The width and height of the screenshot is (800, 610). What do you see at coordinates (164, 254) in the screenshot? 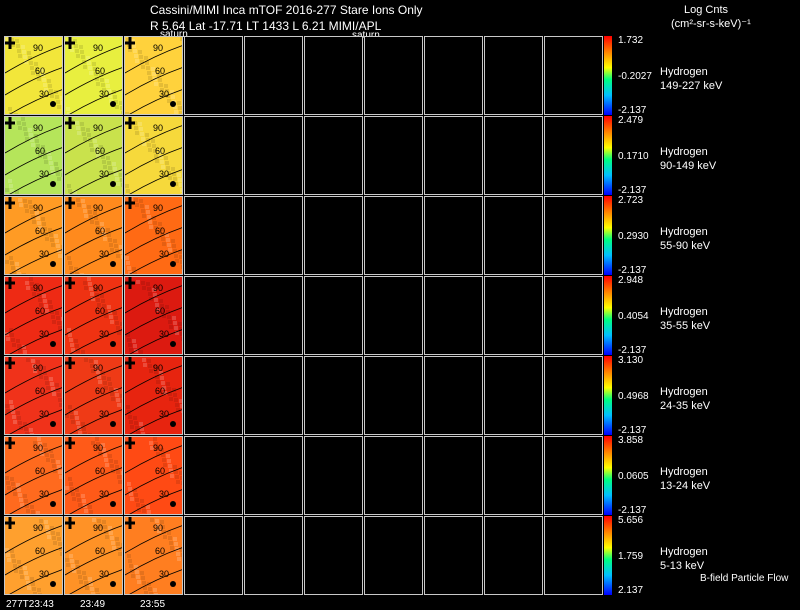
I see `contour-label: 30` at bounding box center [164, 254].